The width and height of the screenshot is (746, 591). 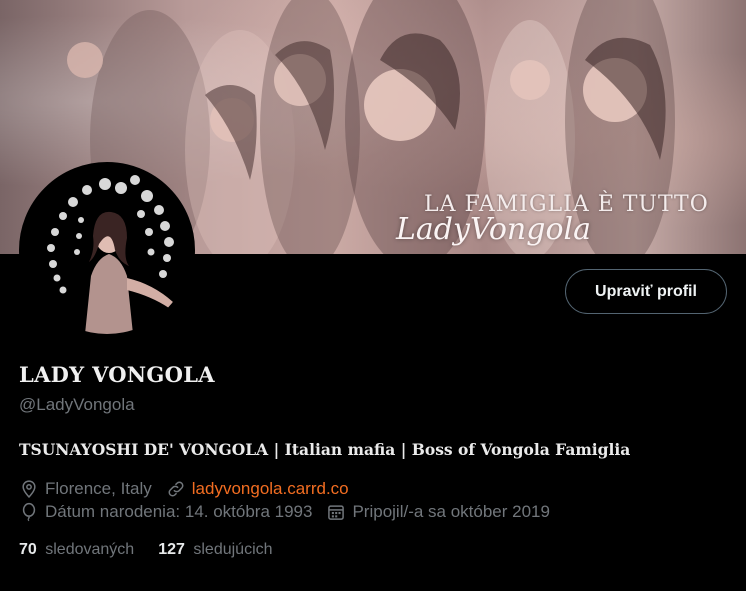 I want to click on edit-profile-button: Upraviť profil, so click(x=646, y=291).